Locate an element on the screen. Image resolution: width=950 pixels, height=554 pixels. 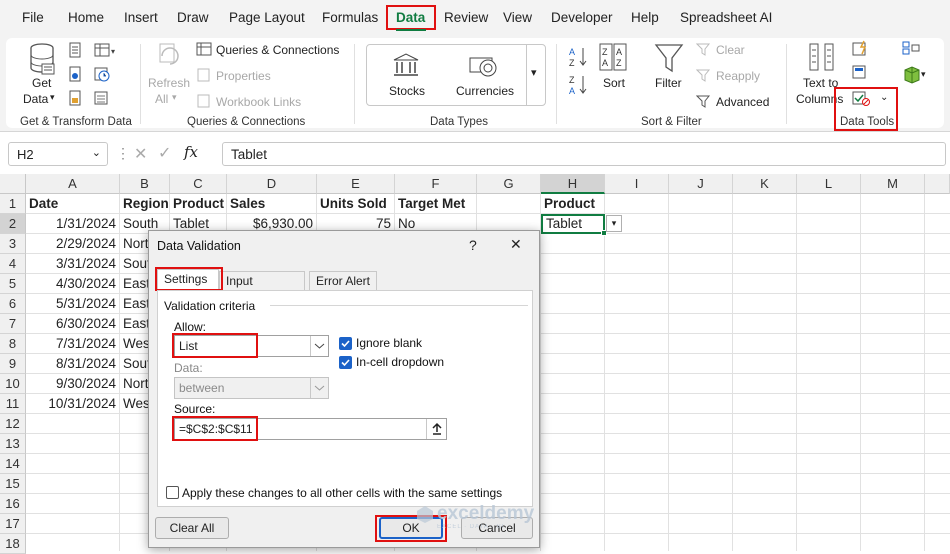
column-header: D is located at coordinates (272, 184).